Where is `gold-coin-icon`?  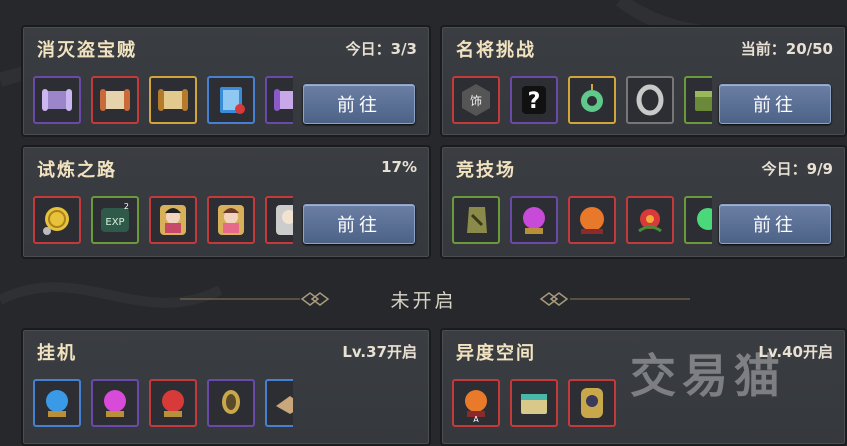 gold-coin-icon is located at coordinates (57, 220).